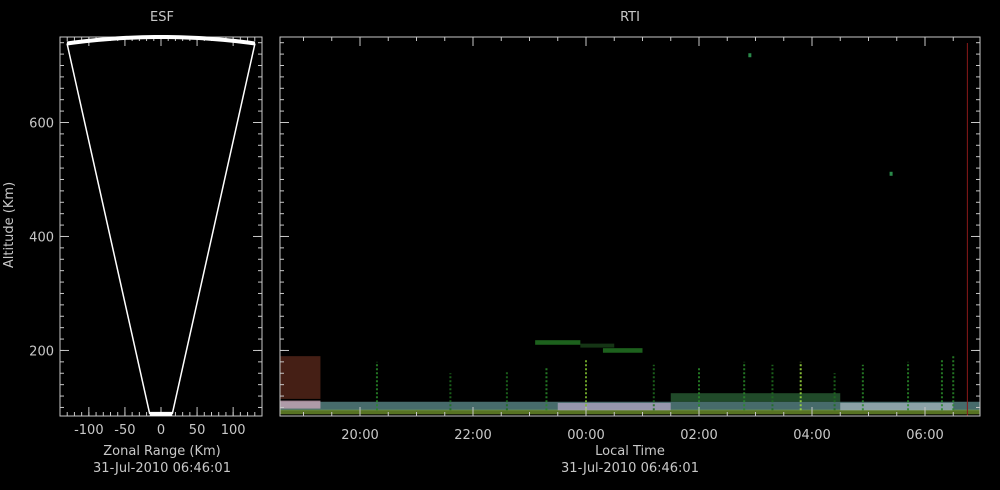  Describe the element at coordinates (630, 468) in the screenshot. I see `rti-date-label: 31-Jul-2010 06:46:01` at that location.